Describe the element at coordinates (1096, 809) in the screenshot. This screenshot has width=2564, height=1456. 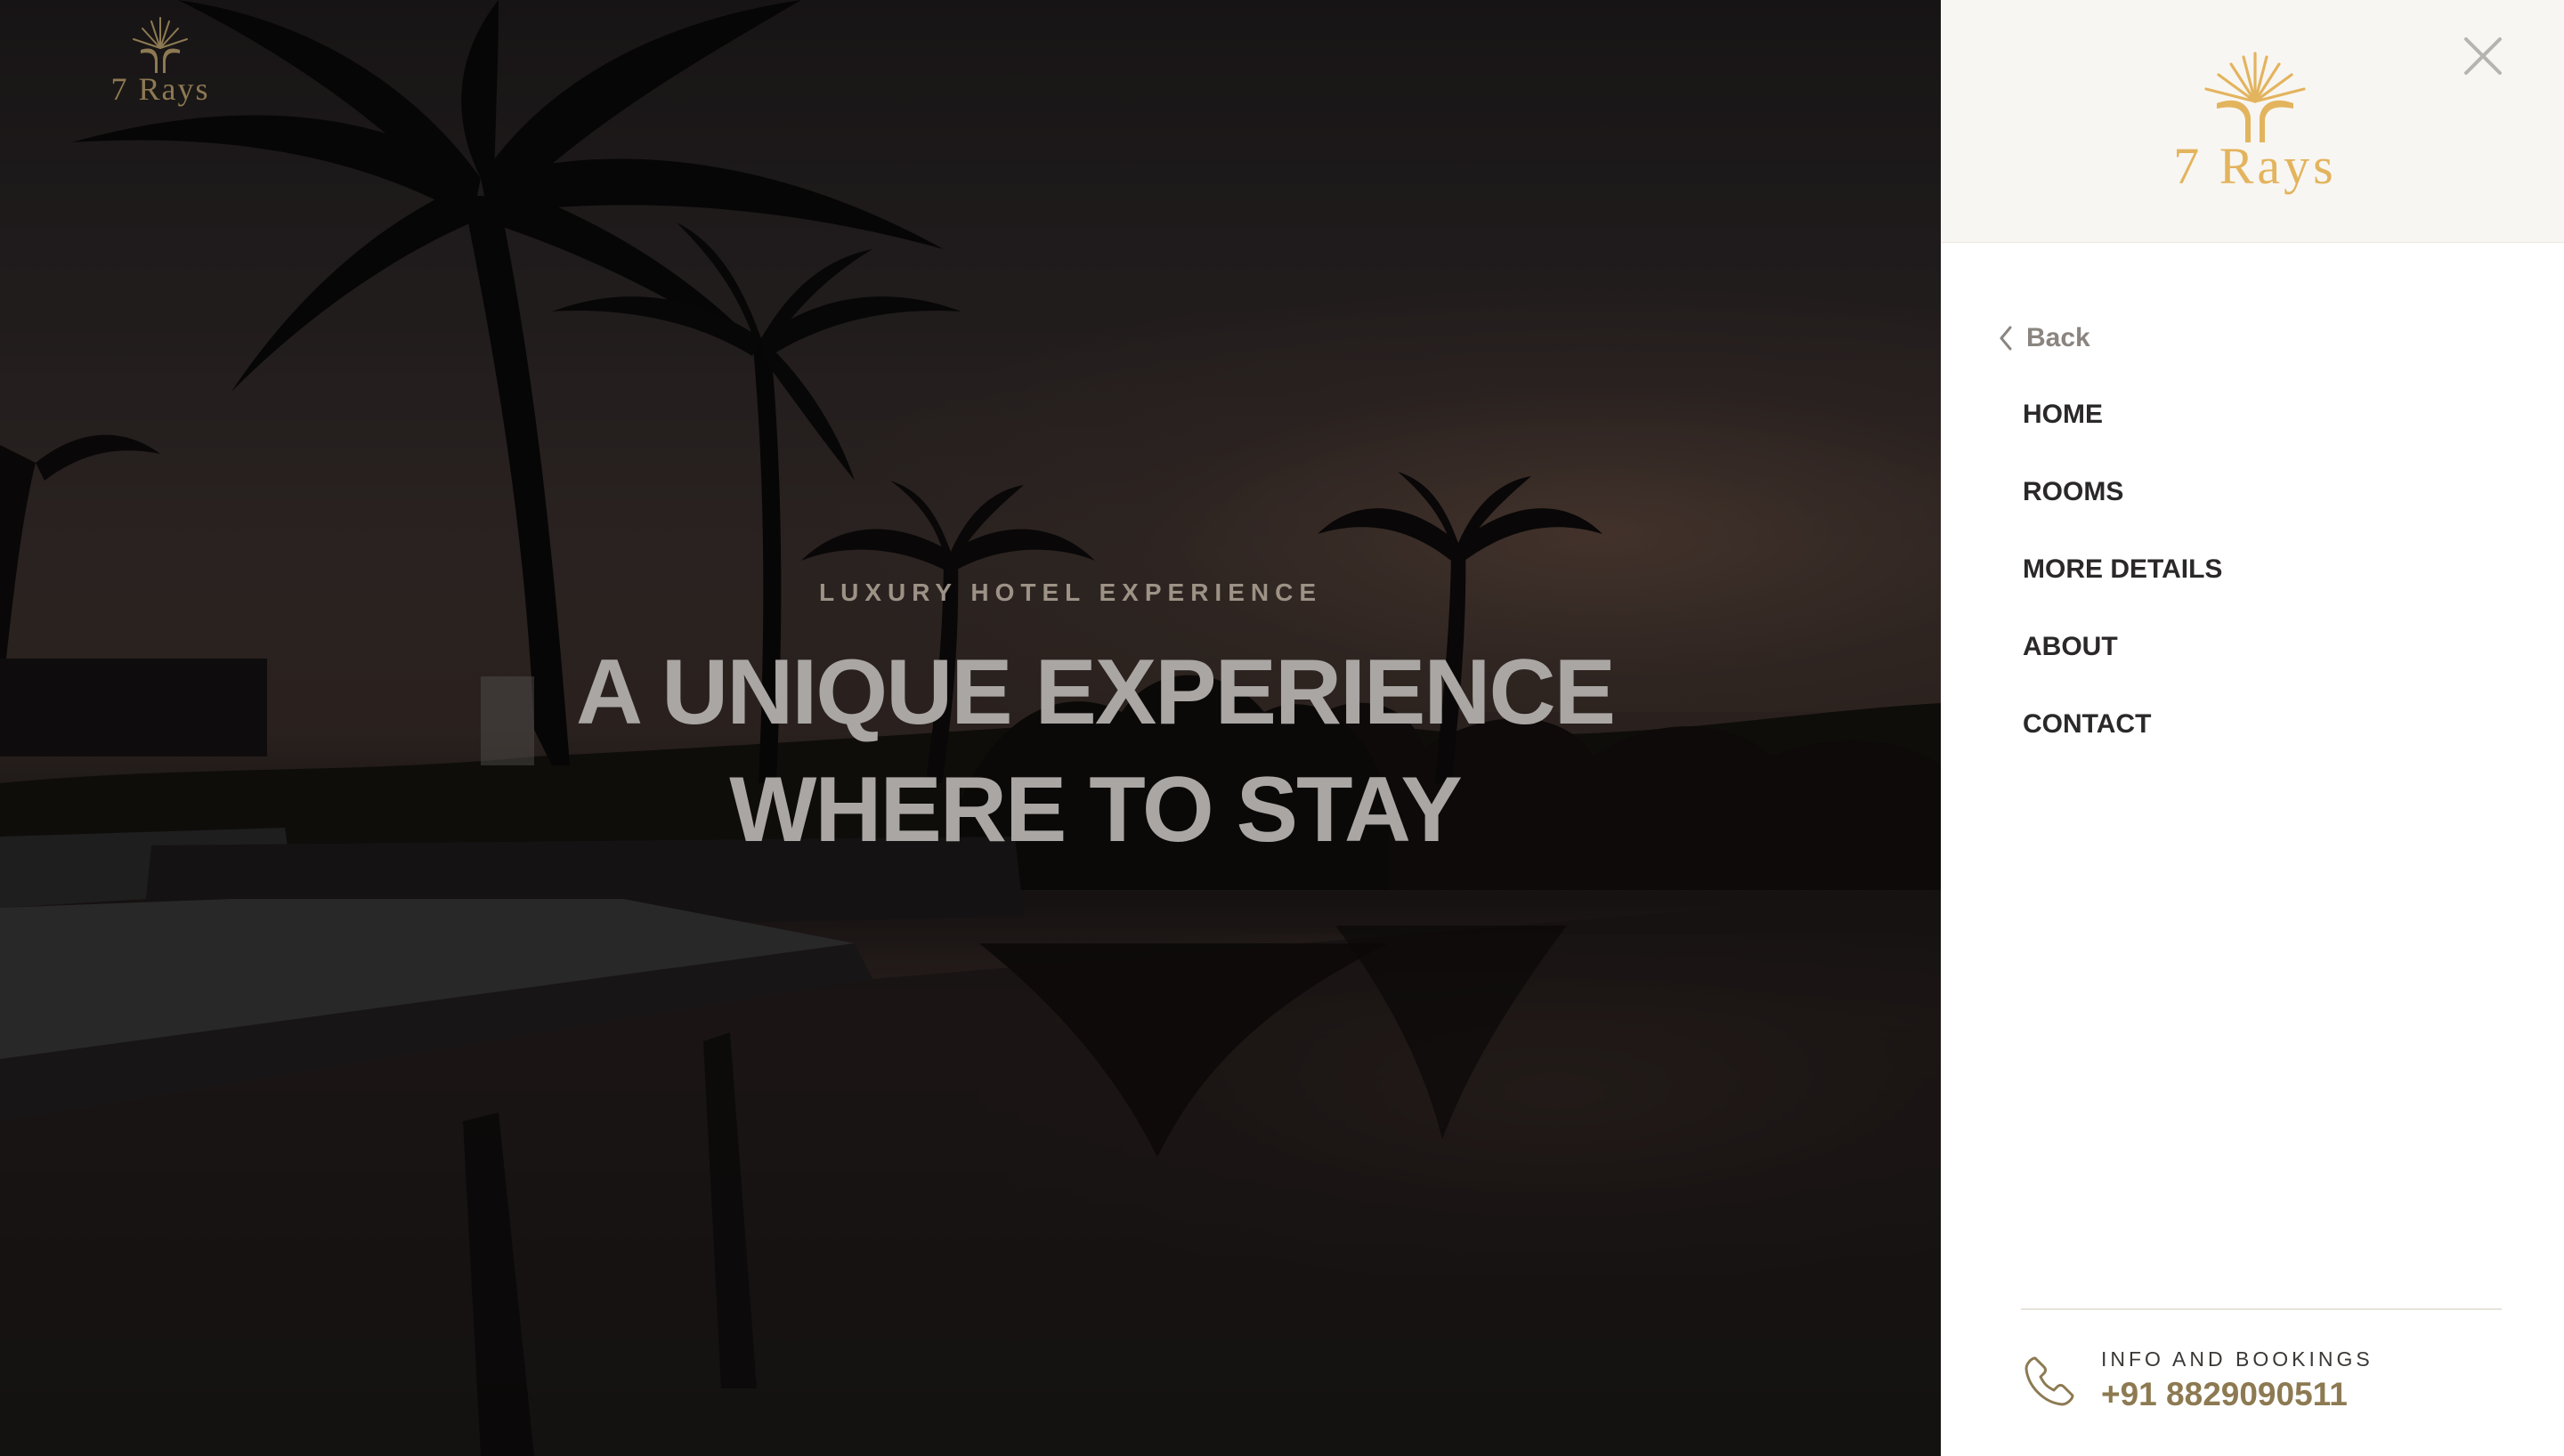
I see `hero-heading-line-2: WHERE TO STAY` at that location.